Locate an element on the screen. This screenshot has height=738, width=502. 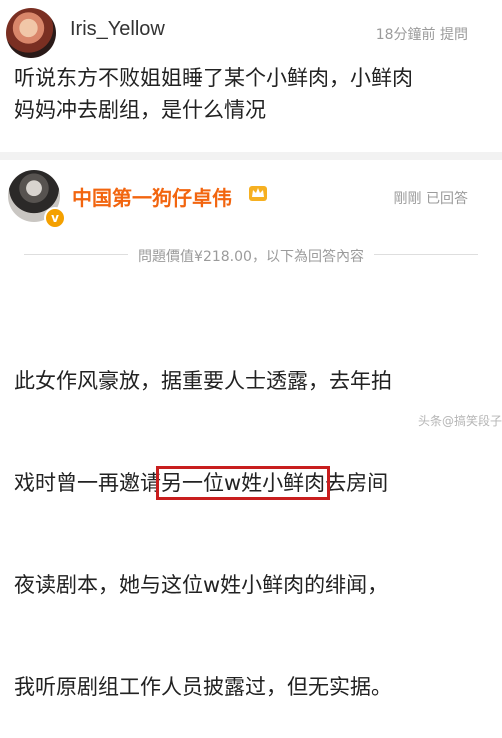
answer-line: 此女作风豪放，据重要人士透露，去年拍 is located at coordinates (203, 381).